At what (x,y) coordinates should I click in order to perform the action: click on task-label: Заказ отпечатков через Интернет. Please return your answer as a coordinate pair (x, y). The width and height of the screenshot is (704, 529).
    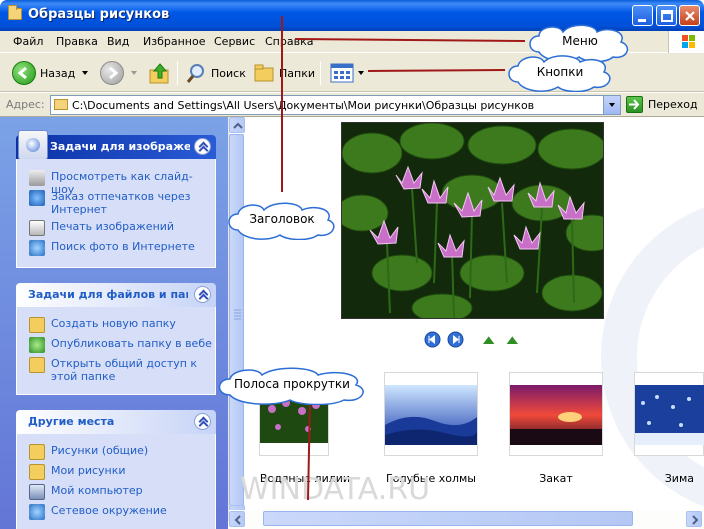
    Looking at the image, I should click on (121, 203).